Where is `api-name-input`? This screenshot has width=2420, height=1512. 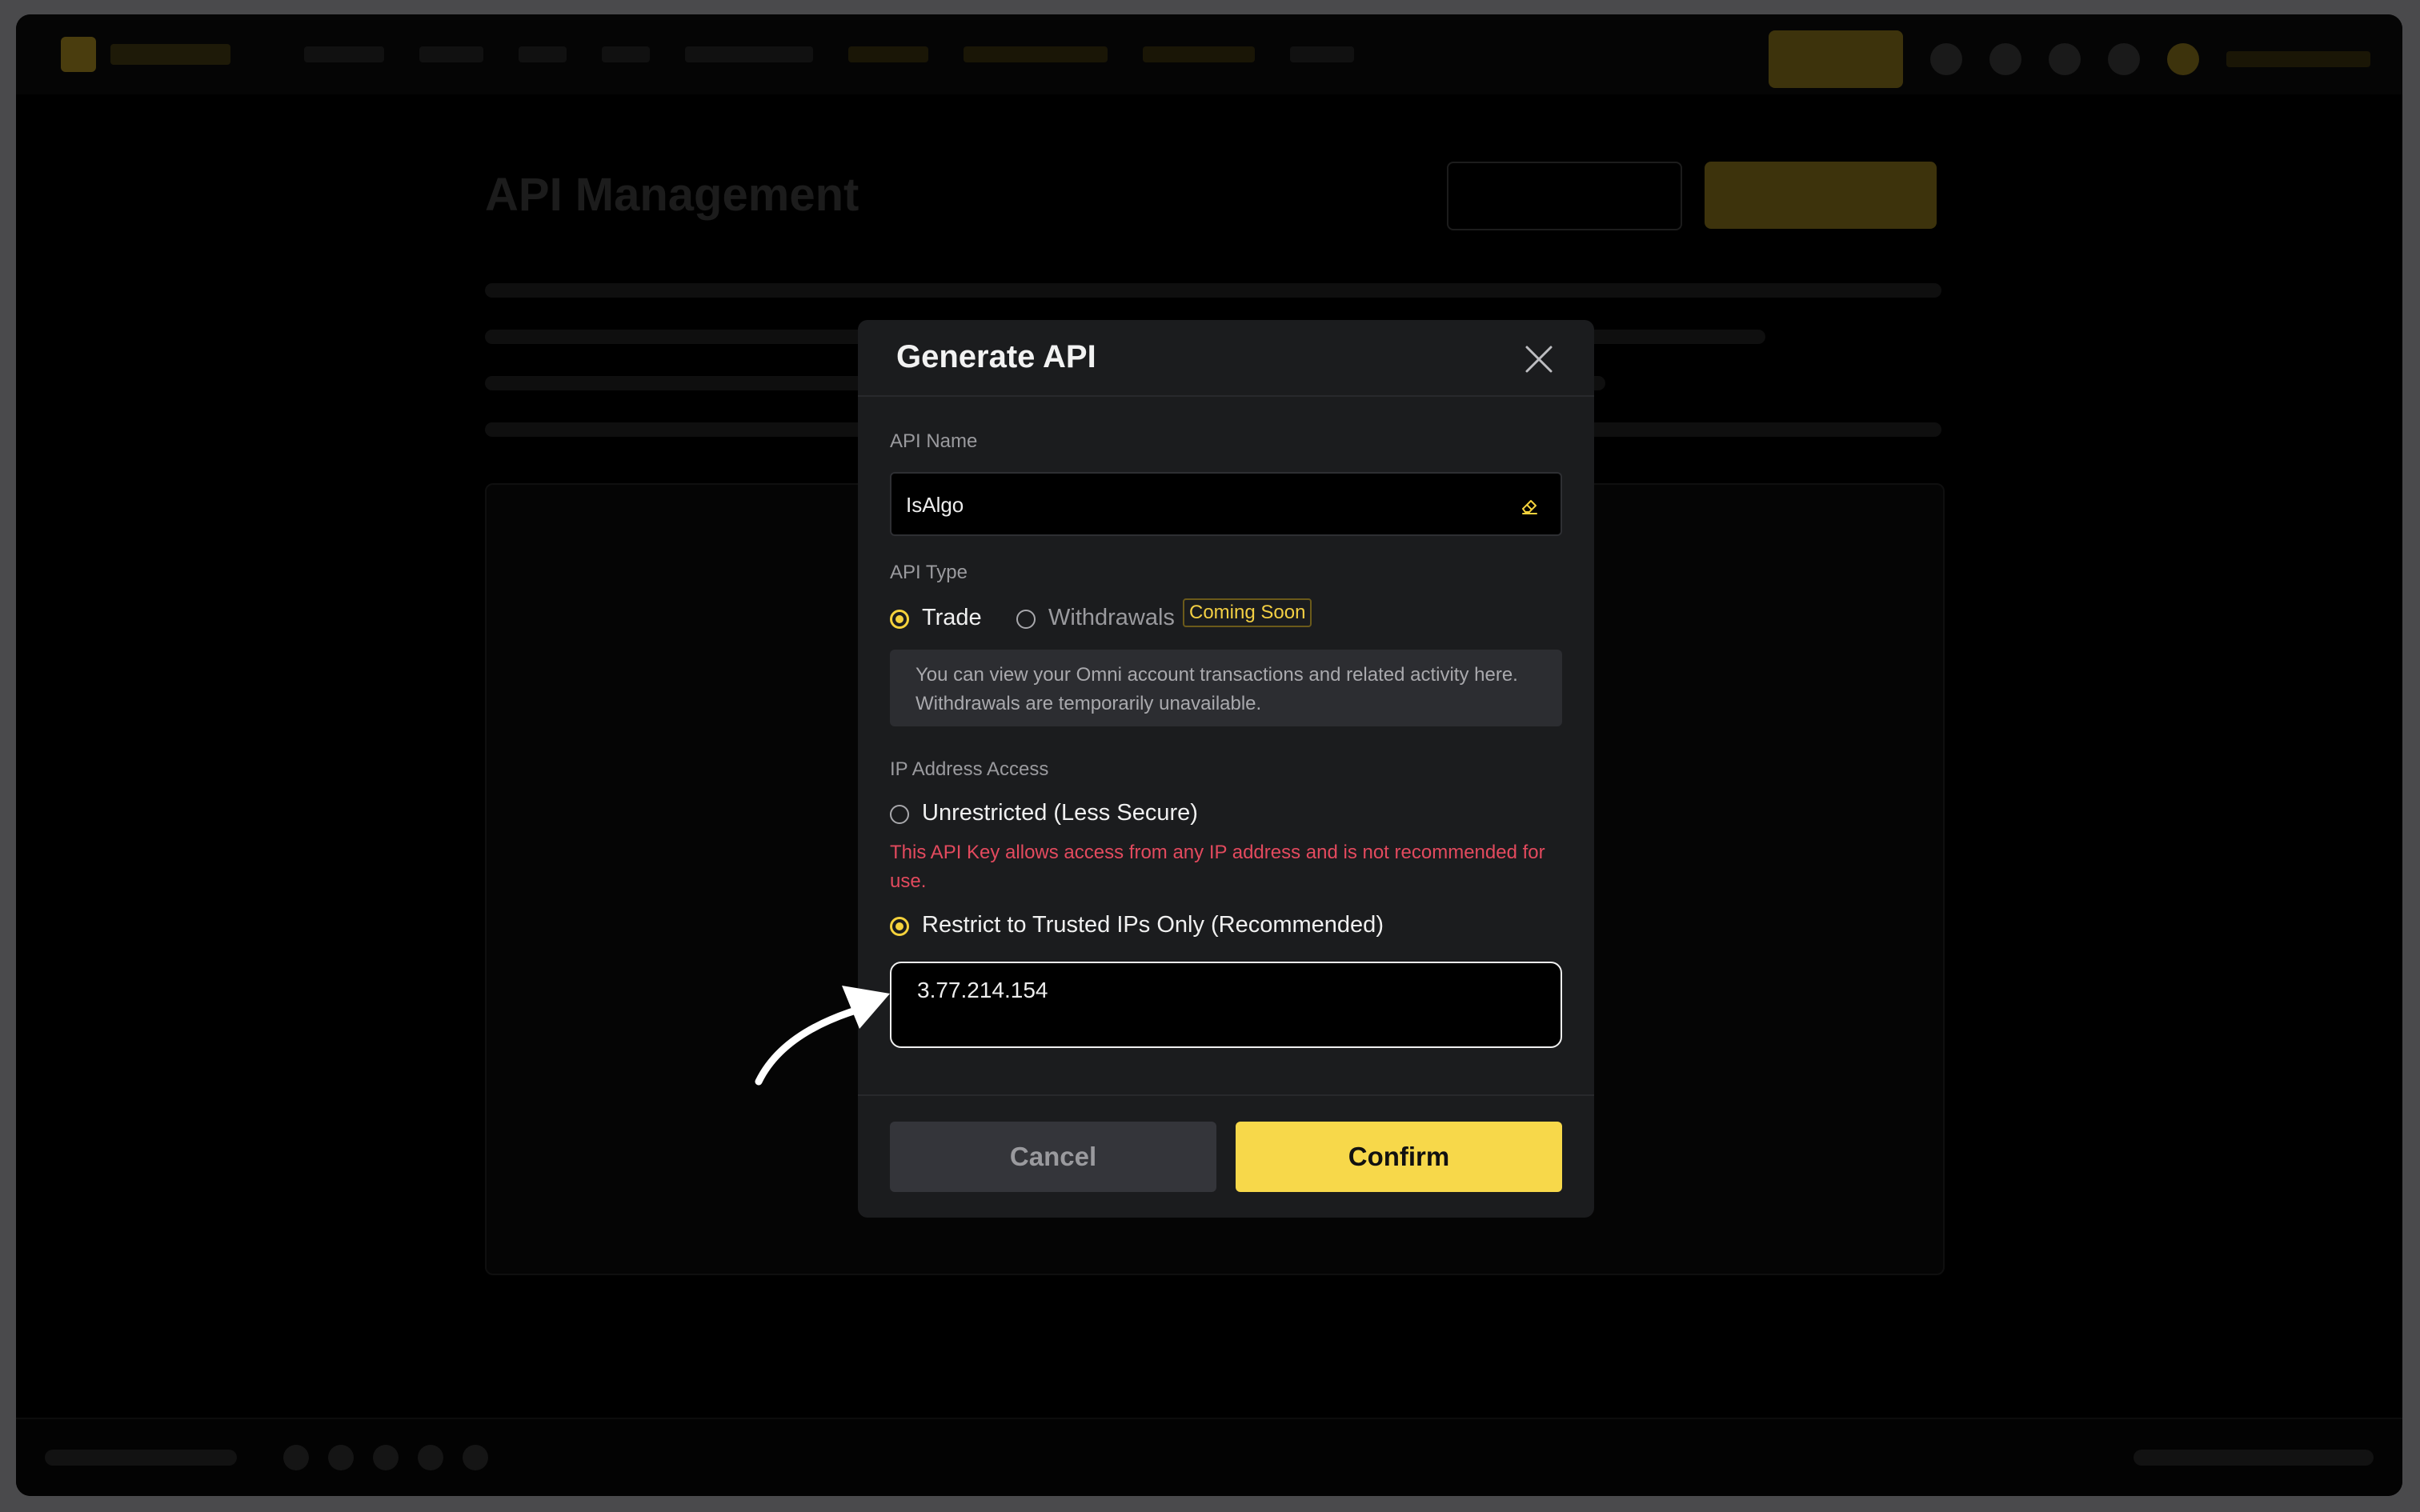 api-name-input is located at coordinates (1210, 505).